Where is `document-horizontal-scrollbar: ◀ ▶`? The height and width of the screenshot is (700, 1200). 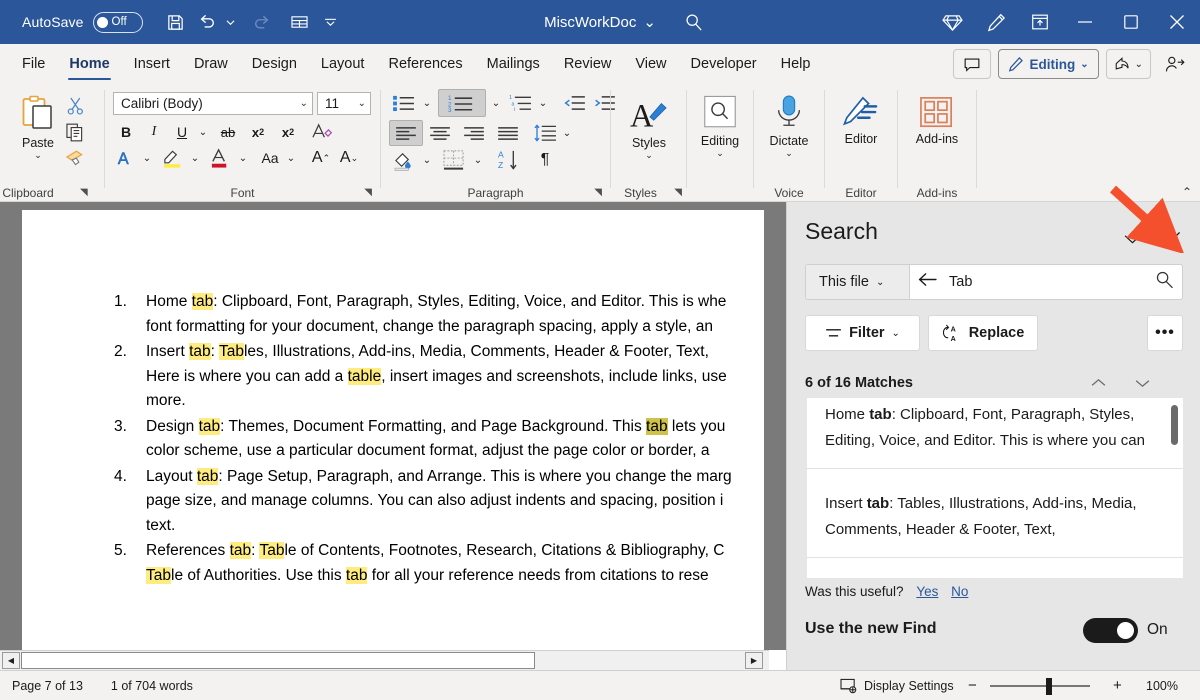
document-horizontal-scrollbar: ◀ ▶ is located at coordinates (384, 660).